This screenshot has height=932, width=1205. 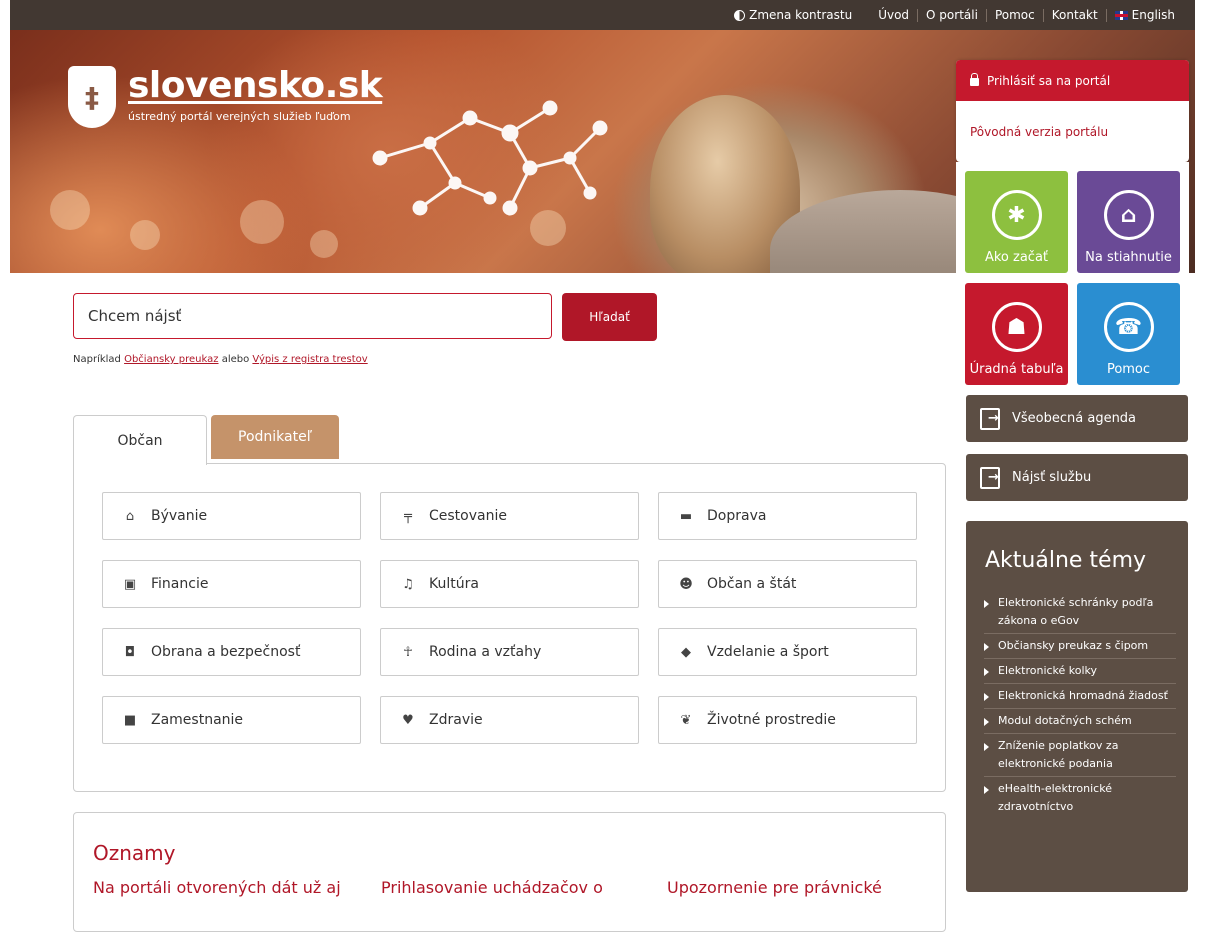 I want to click on category-defense: ◘ Obrana a bezpečnosť, so click(x=231, y=652).